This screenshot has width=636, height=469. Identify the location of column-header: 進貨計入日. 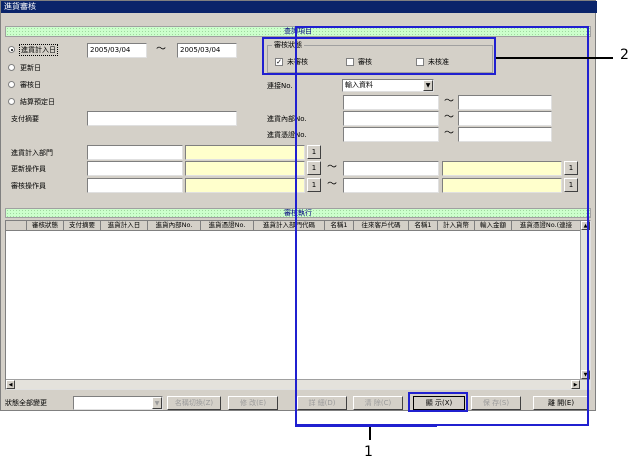
(124, 225).